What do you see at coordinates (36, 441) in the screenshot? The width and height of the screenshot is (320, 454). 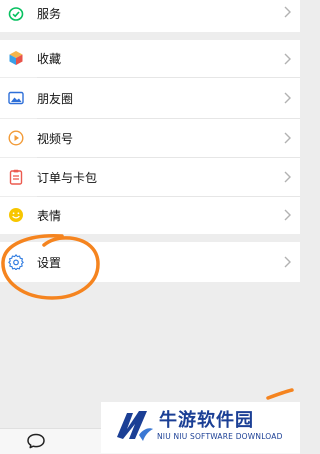 I see `chat-bubble-icon` at bounding box center [36, 441].